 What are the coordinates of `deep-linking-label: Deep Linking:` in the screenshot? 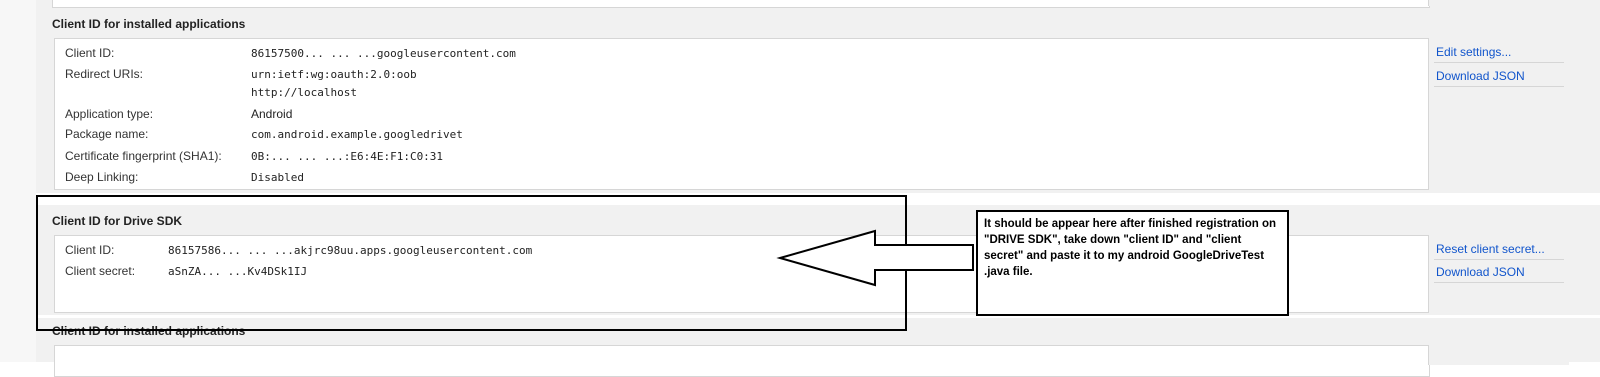 It's located at (102, 177).